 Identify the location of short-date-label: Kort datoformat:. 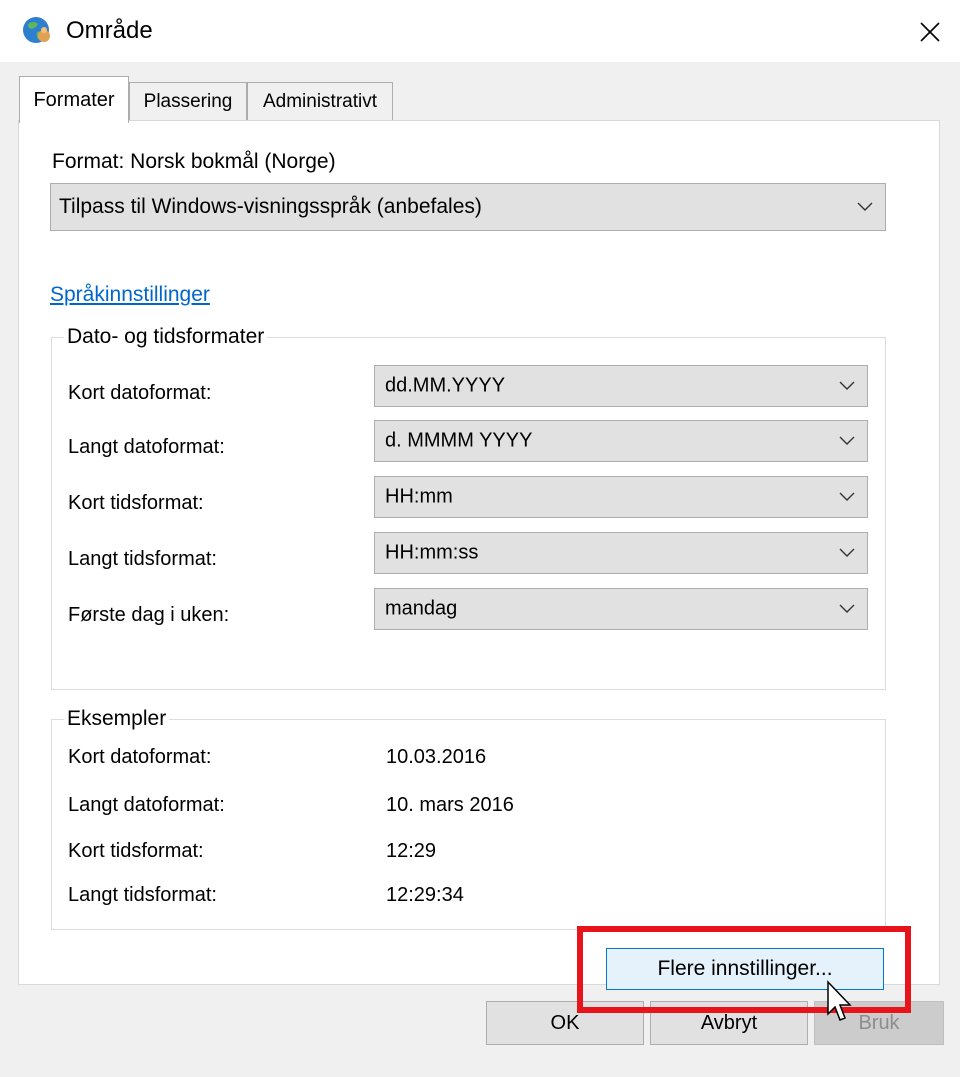
(140, 393).